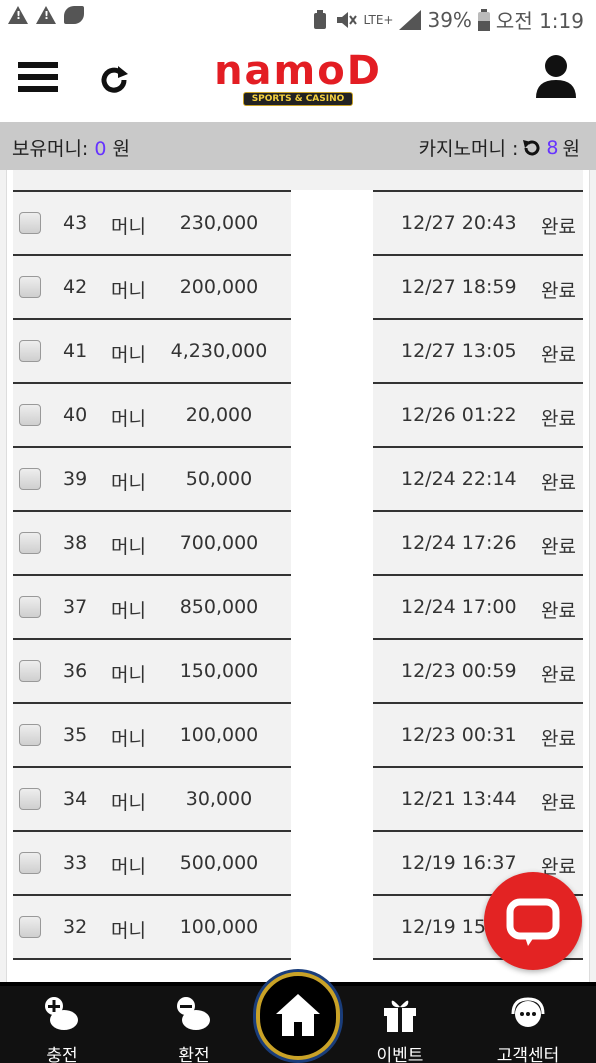 This screenshot has width=596, height=1063. I want to click on app-header: namoD SPORTS & CASINO, so click(298, 79).